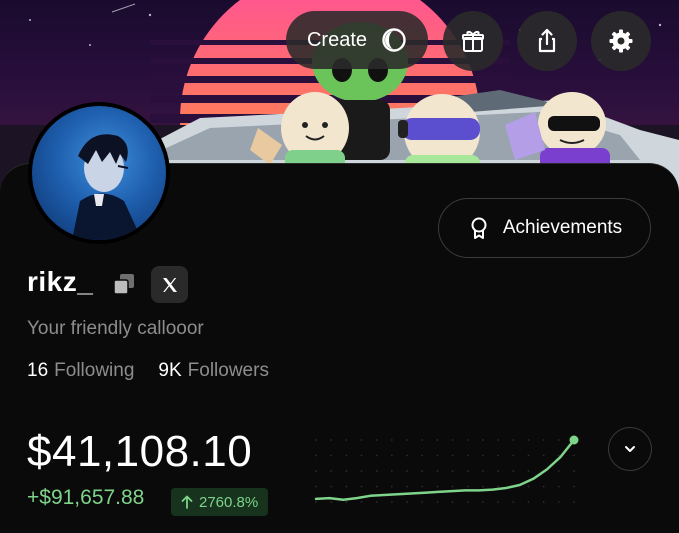 This screenshot has width=679, height=533. What do you see at coordinates (124, 284) in the screenshot?
I see `copy-icon` at bounding box center [124, 284].